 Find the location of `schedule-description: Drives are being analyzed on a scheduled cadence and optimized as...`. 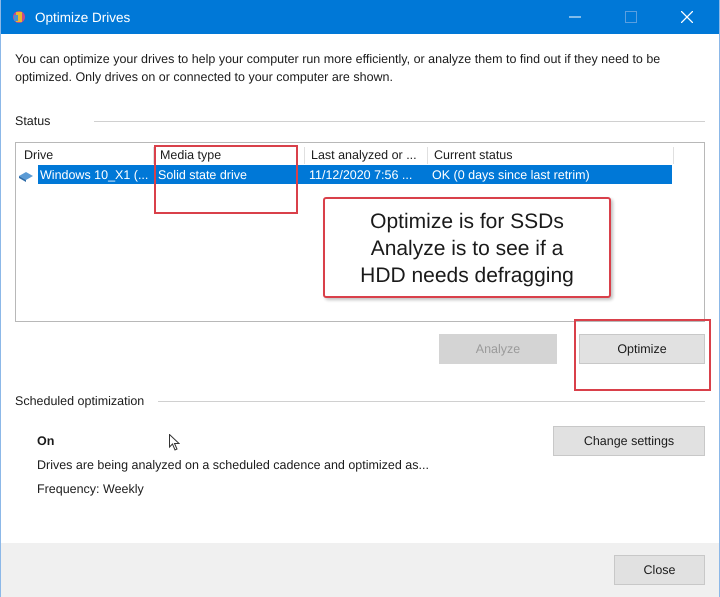

schedule-description: Drives are being analyzed on a scheduled cadence and optimized as... is located at coordinates (233, 465).